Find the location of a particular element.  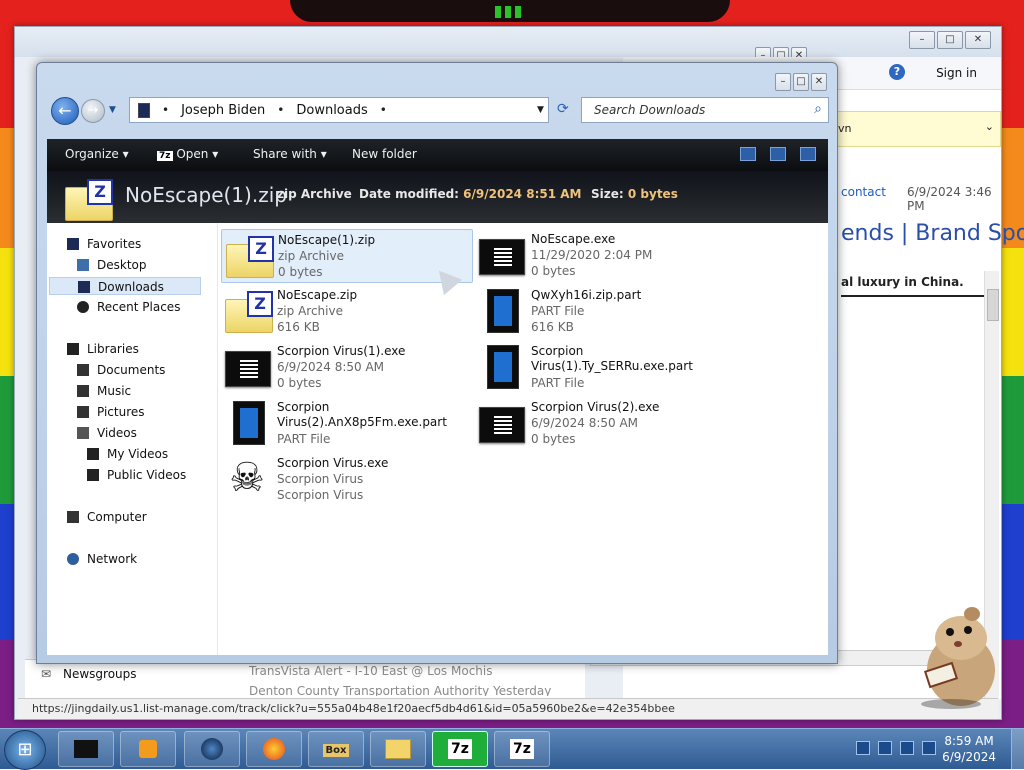

taskbar-app-media-player is located at coordinates (148, 749).